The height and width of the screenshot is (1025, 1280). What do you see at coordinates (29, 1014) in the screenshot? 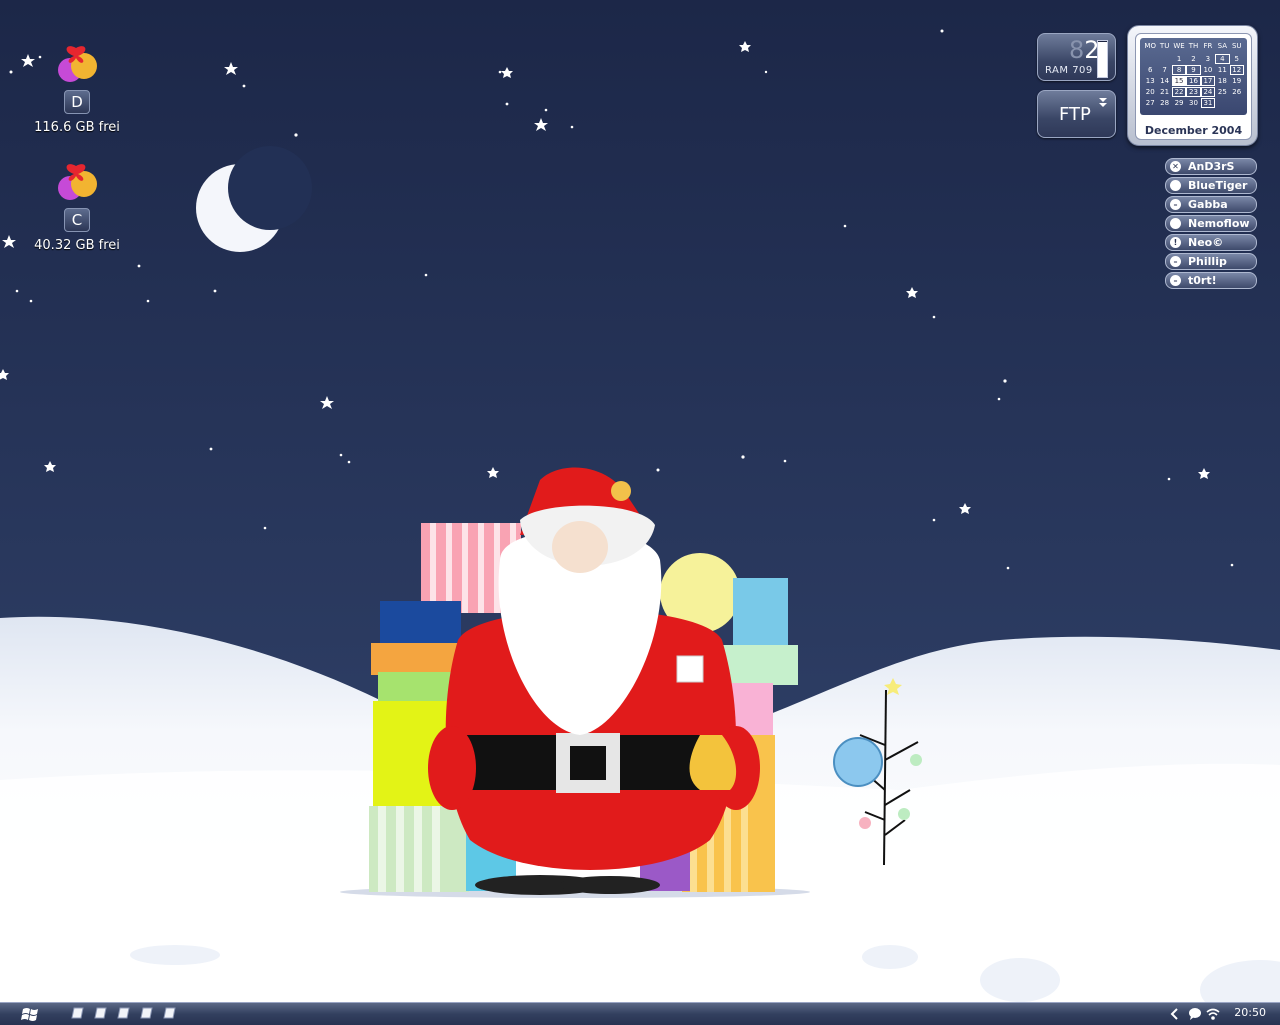
I see `windows-logo-icon` at bounding box center [29, 1014].